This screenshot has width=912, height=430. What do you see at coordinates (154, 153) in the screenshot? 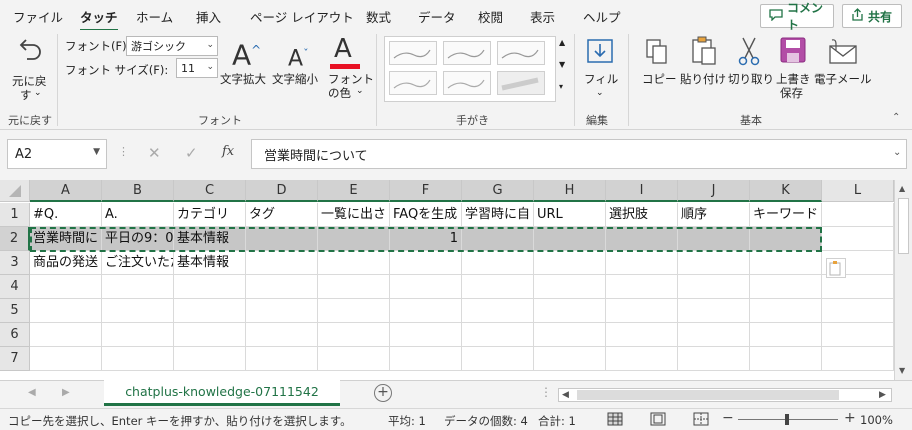
I see `cancel-close-icon: ✕` at bounding box center [154, 153].